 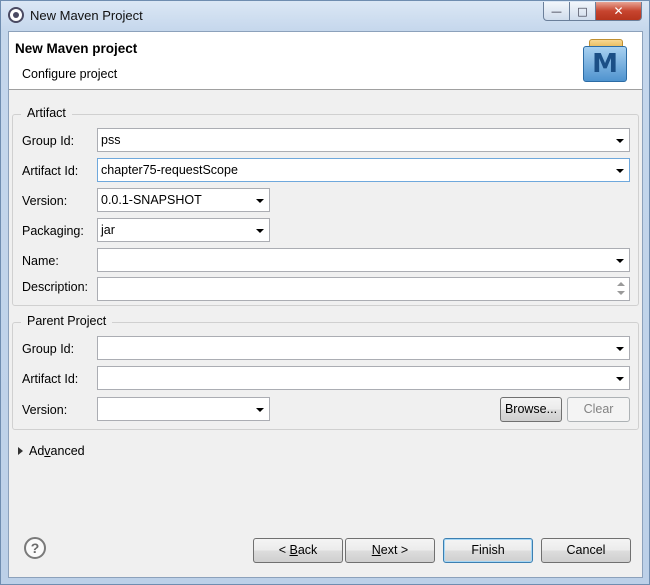 I want to click on maven-logo-icon: M, so click(x=605, y=61).